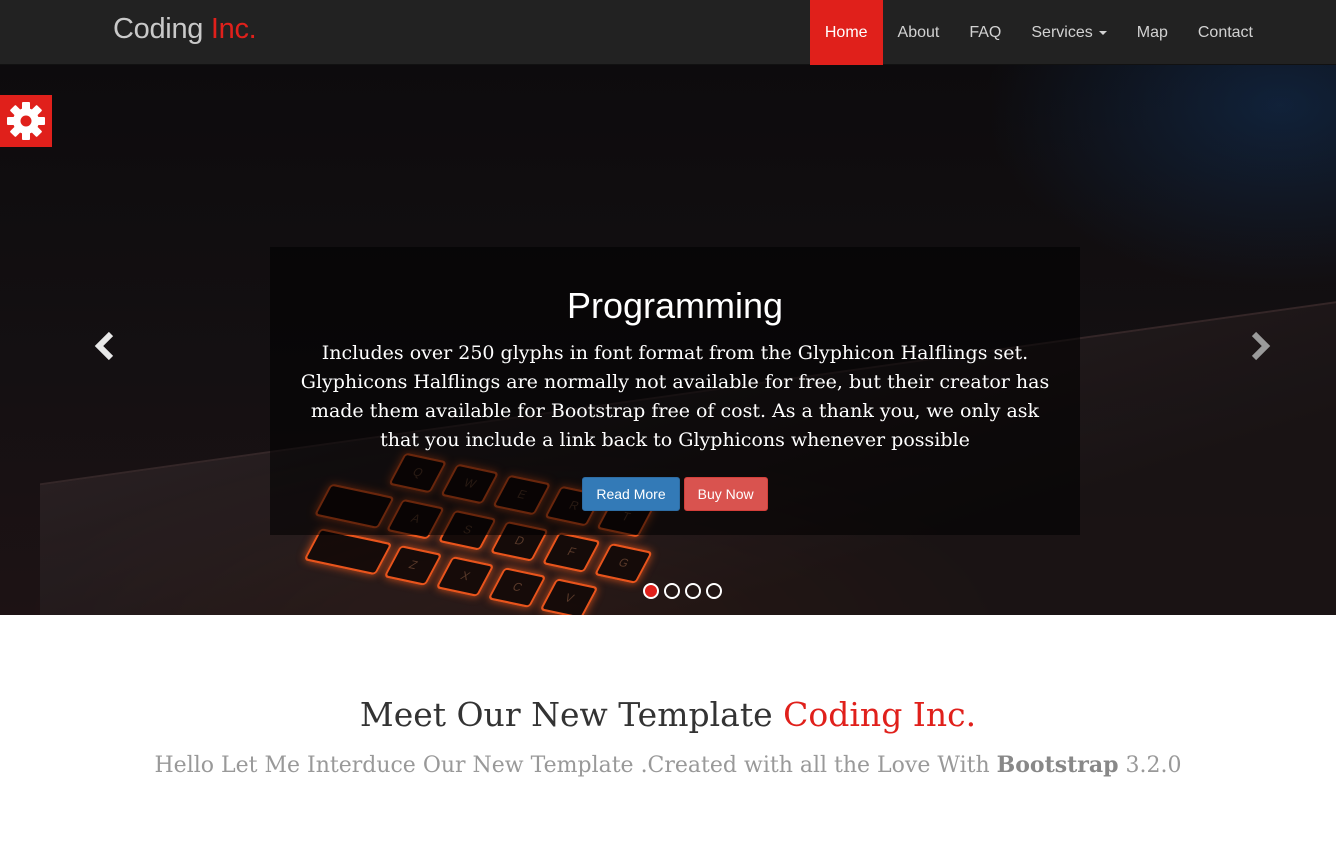  What do you see at coordinates (631, 494) in the screenshot?
I see `read-more-button: Read More` at bounding box center [631, 494].